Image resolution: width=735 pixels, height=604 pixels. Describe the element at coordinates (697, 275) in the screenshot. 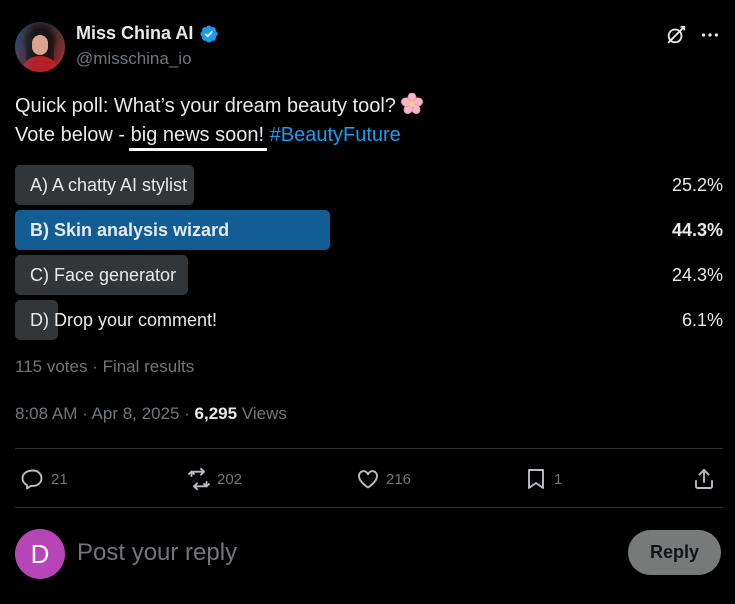

I see `poll-option-percent: 24.3%` at that location.